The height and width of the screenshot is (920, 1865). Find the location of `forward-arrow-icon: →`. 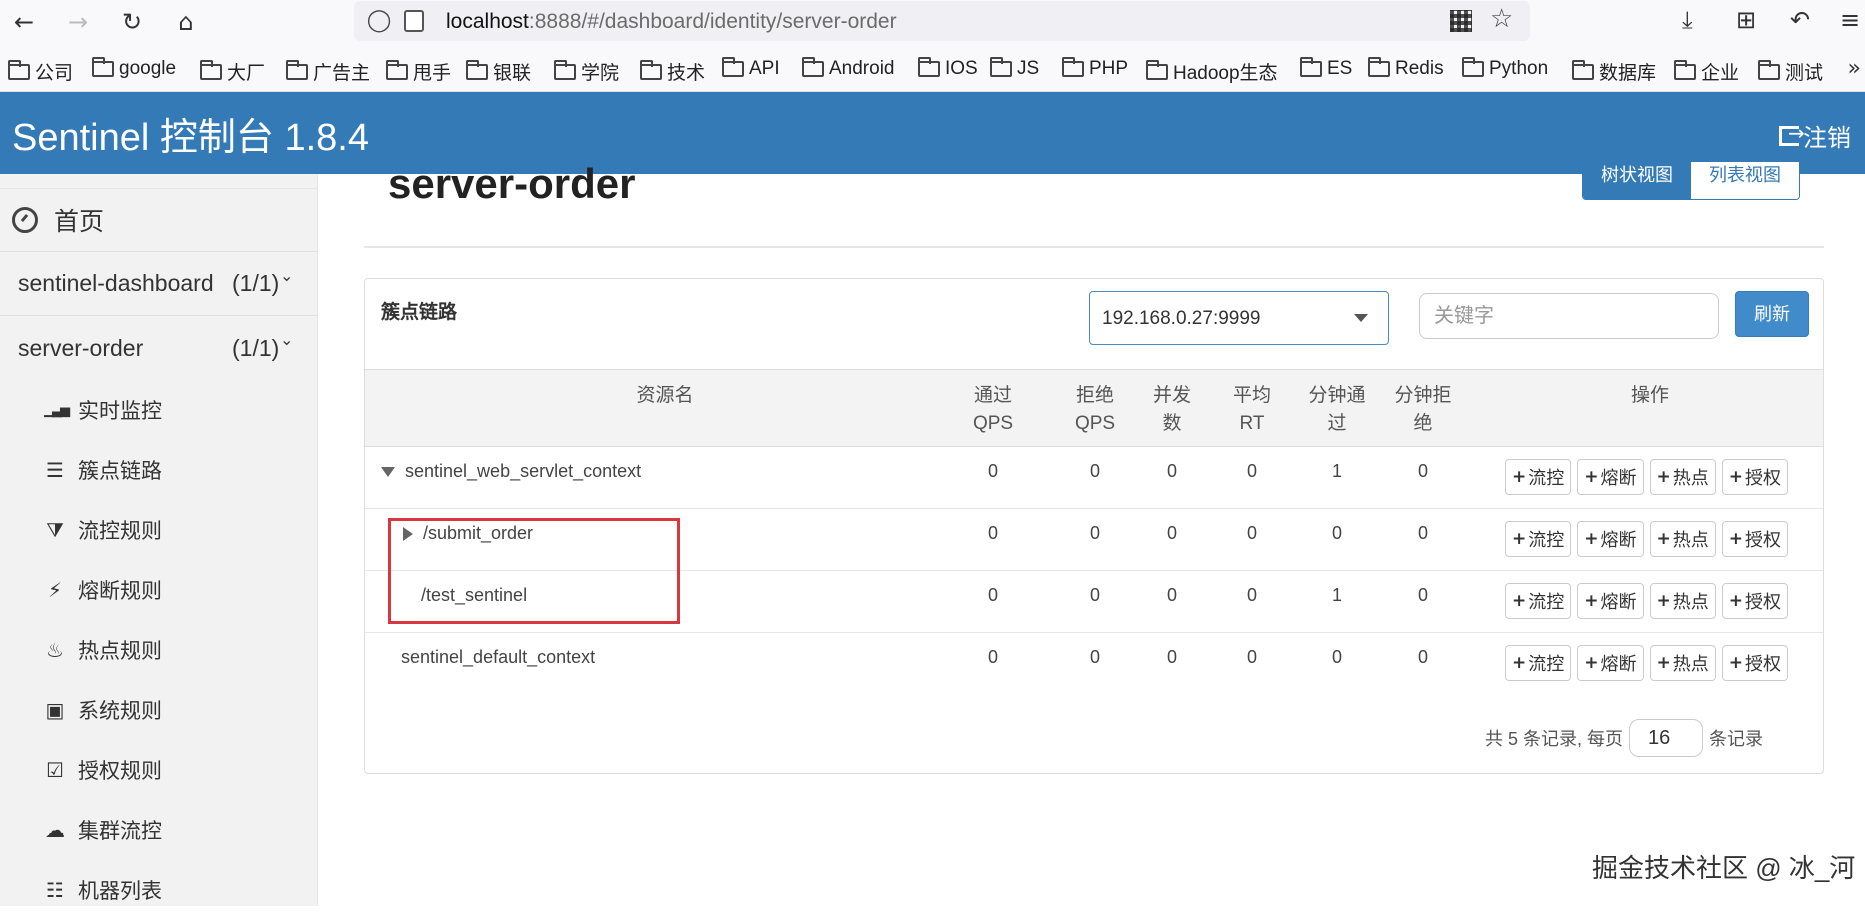

forward-arrow-icon: → is located at coordinates (78, 22).